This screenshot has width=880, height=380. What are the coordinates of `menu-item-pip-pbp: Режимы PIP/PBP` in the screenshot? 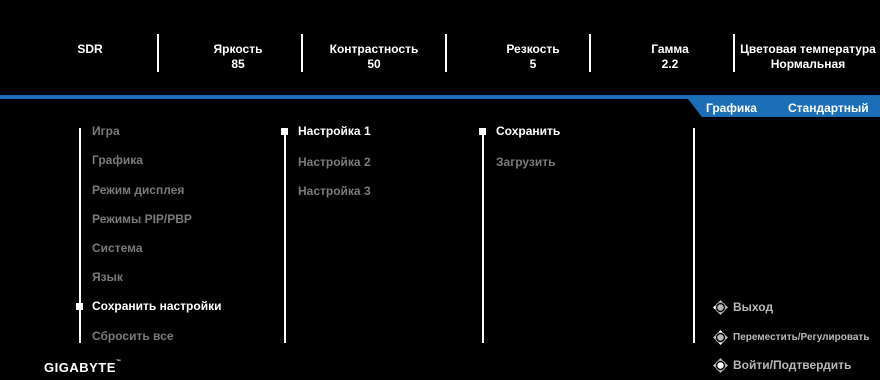 It's located at (142, 219).